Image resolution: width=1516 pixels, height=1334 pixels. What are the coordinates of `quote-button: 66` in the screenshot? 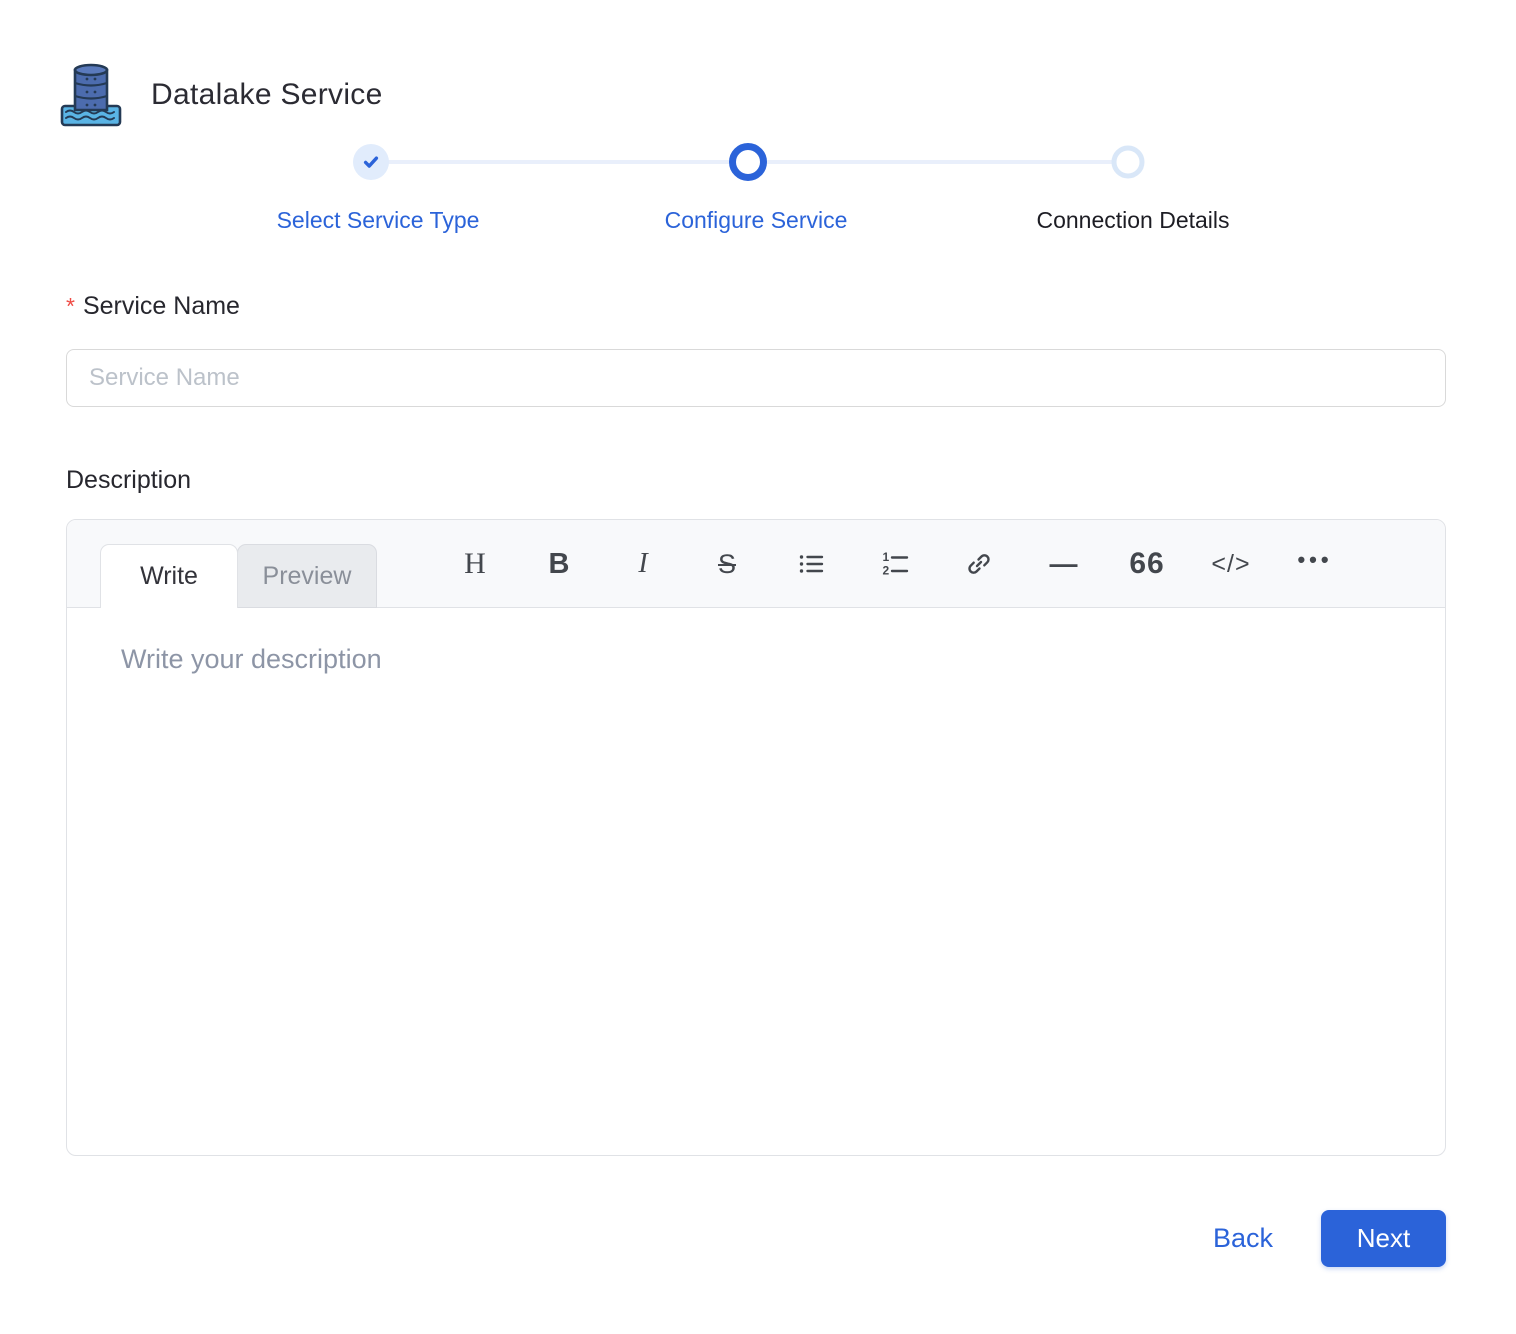 It's located at (1147, 564).